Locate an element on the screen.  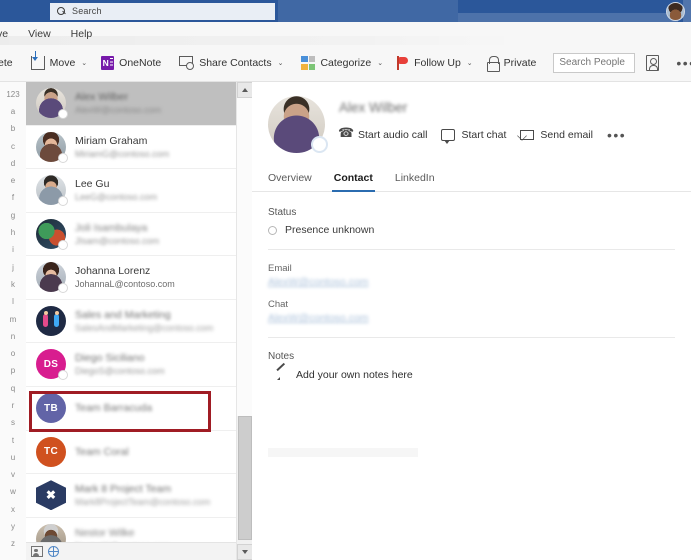
index-letter-v: v is located at coordinates (13, 475).